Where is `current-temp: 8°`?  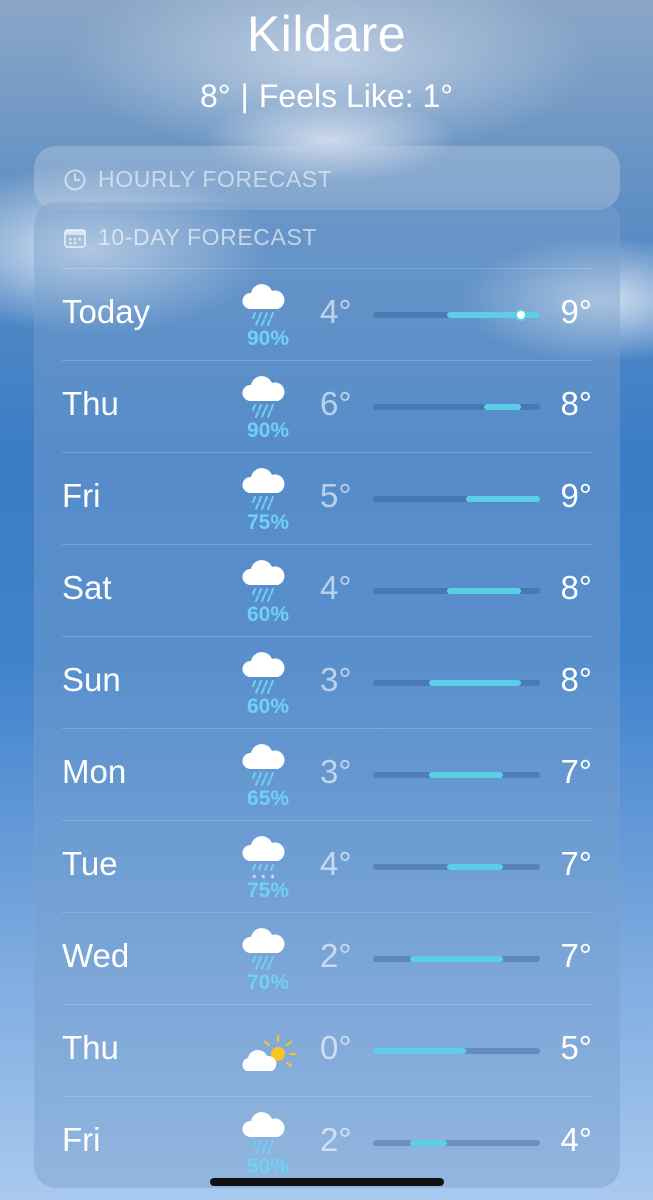
current-temp: 8° is located at coordinates (215, 96).